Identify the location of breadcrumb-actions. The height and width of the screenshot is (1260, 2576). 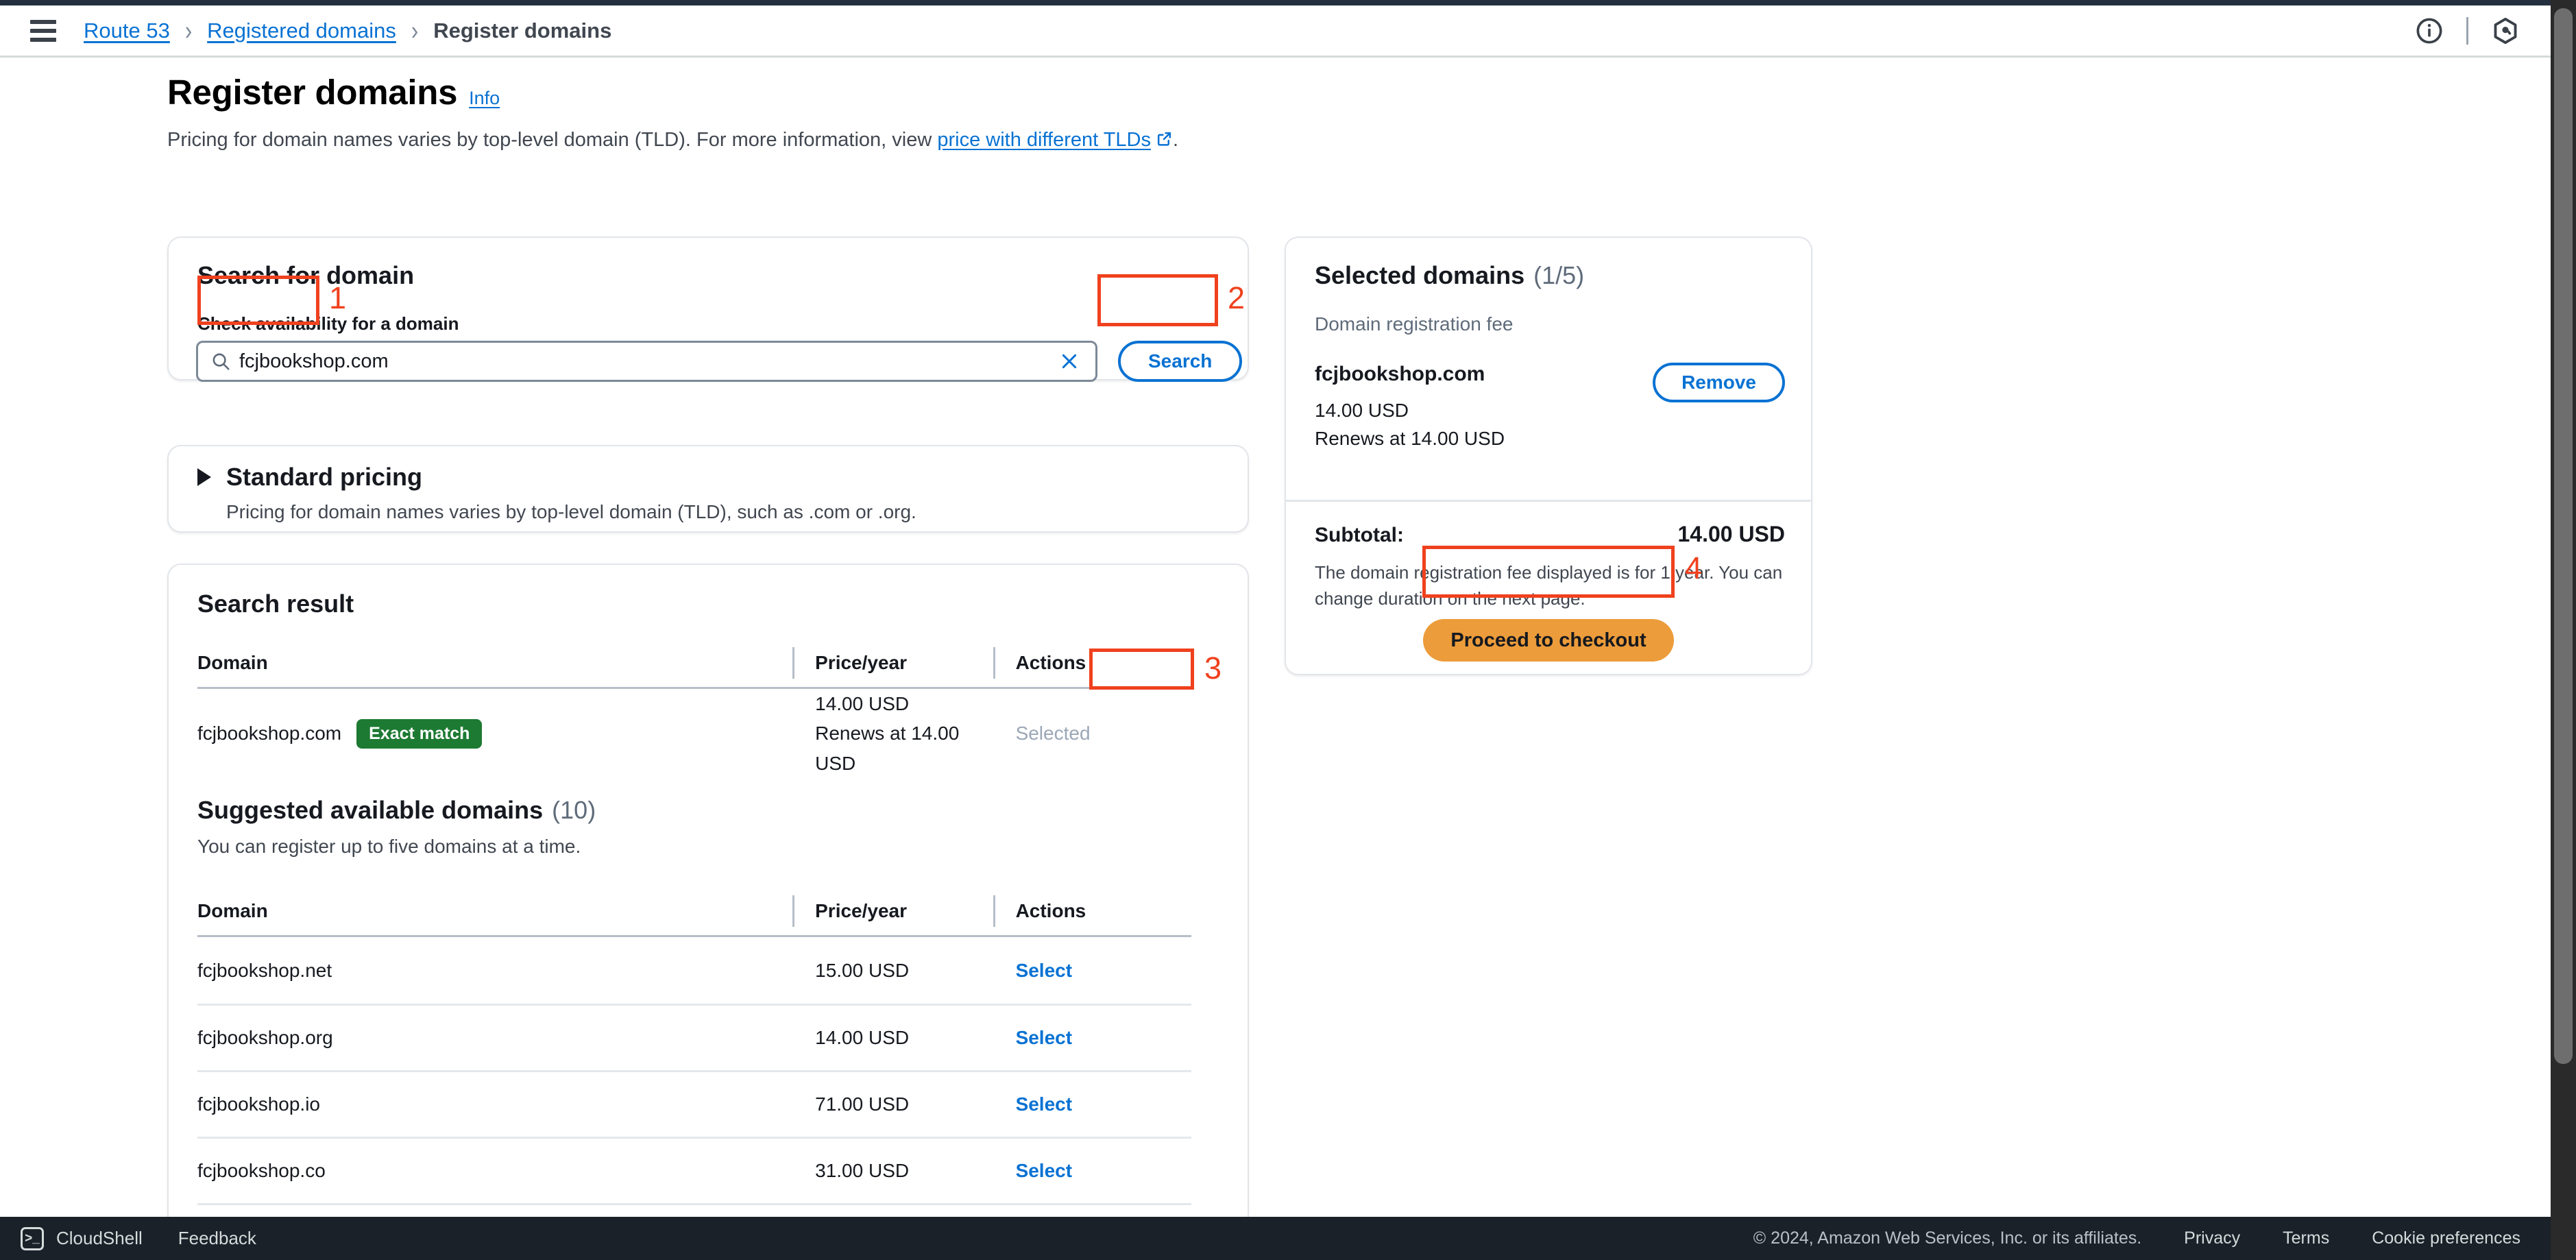
(2467, 31).